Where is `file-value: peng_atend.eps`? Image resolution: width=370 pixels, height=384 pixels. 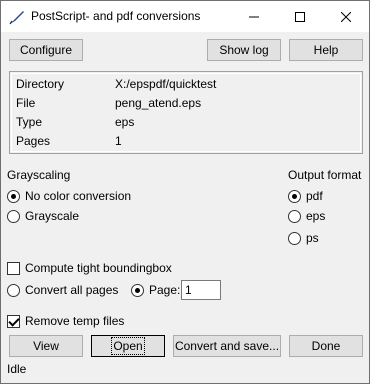
file-value: peng_atend.eps is located at coordinates (158, 103).